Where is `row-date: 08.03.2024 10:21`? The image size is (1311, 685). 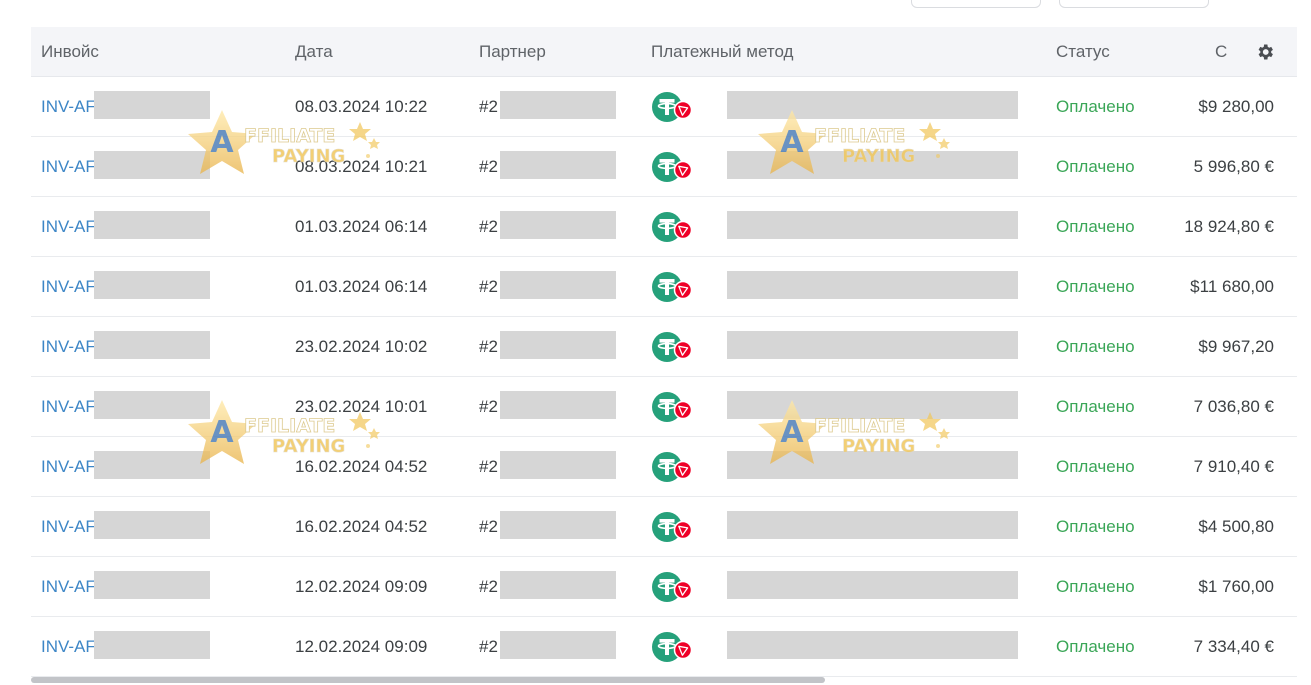
row-date: 08.03.2024 10:21 is located at coordinates (361, 166).